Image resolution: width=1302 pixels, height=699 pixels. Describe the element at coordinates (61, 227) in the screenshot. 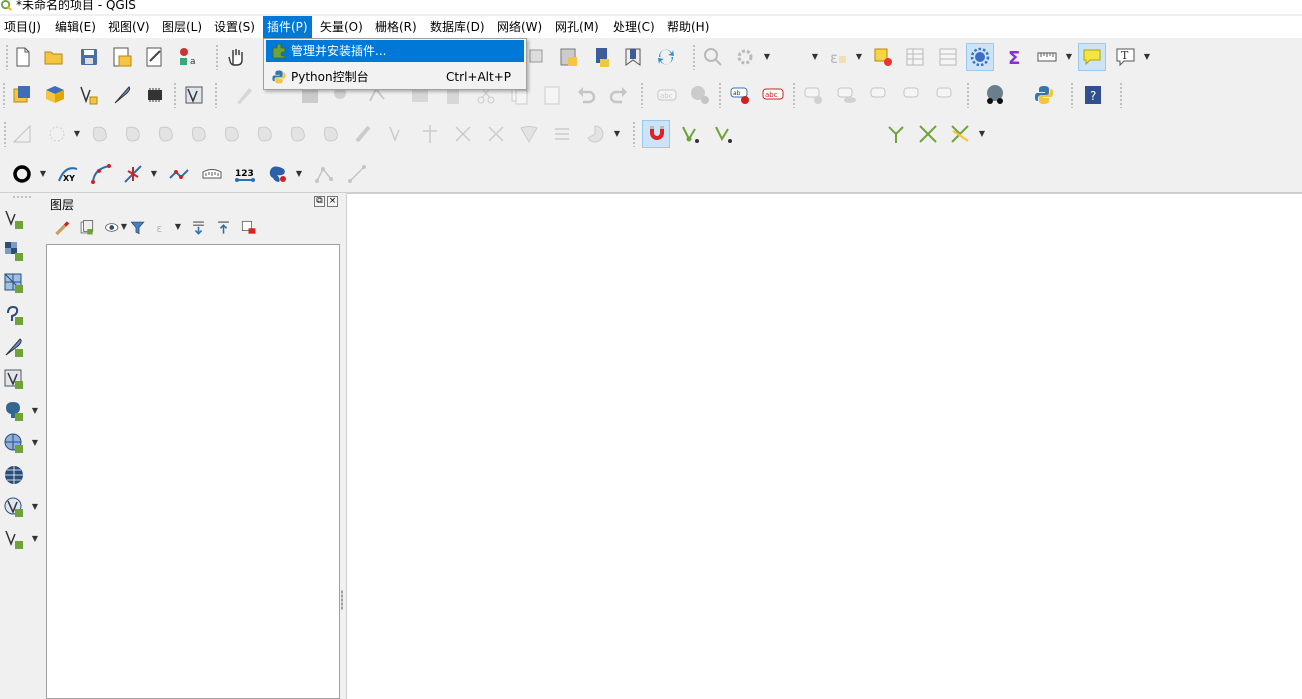

I see `open-layer-styling-icon` at that location.